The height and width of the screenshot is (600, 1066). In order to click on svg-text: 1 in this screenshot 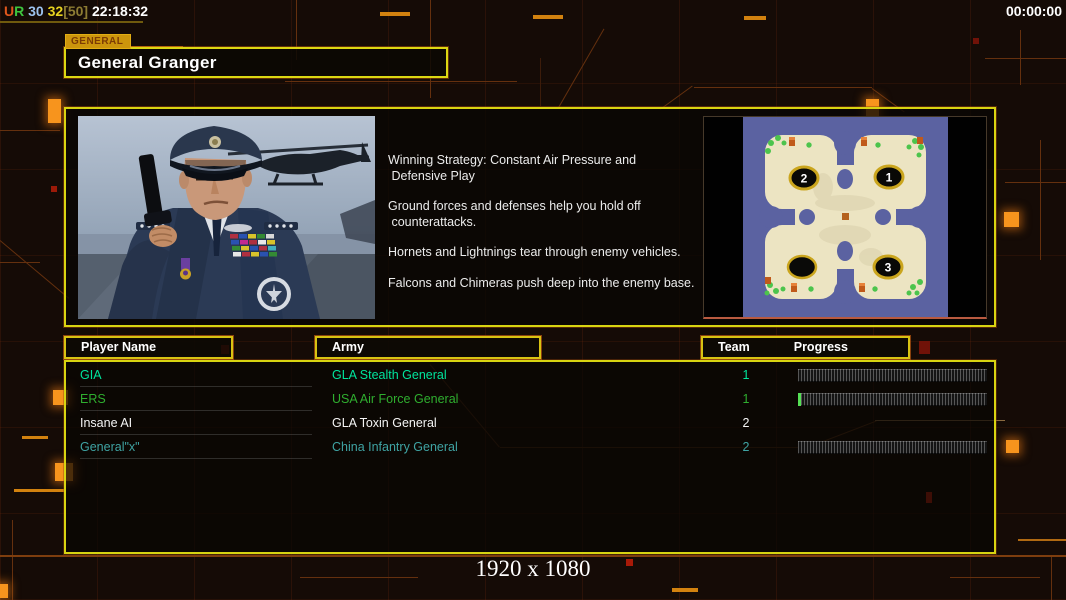, I will do `click(888, 178)`.